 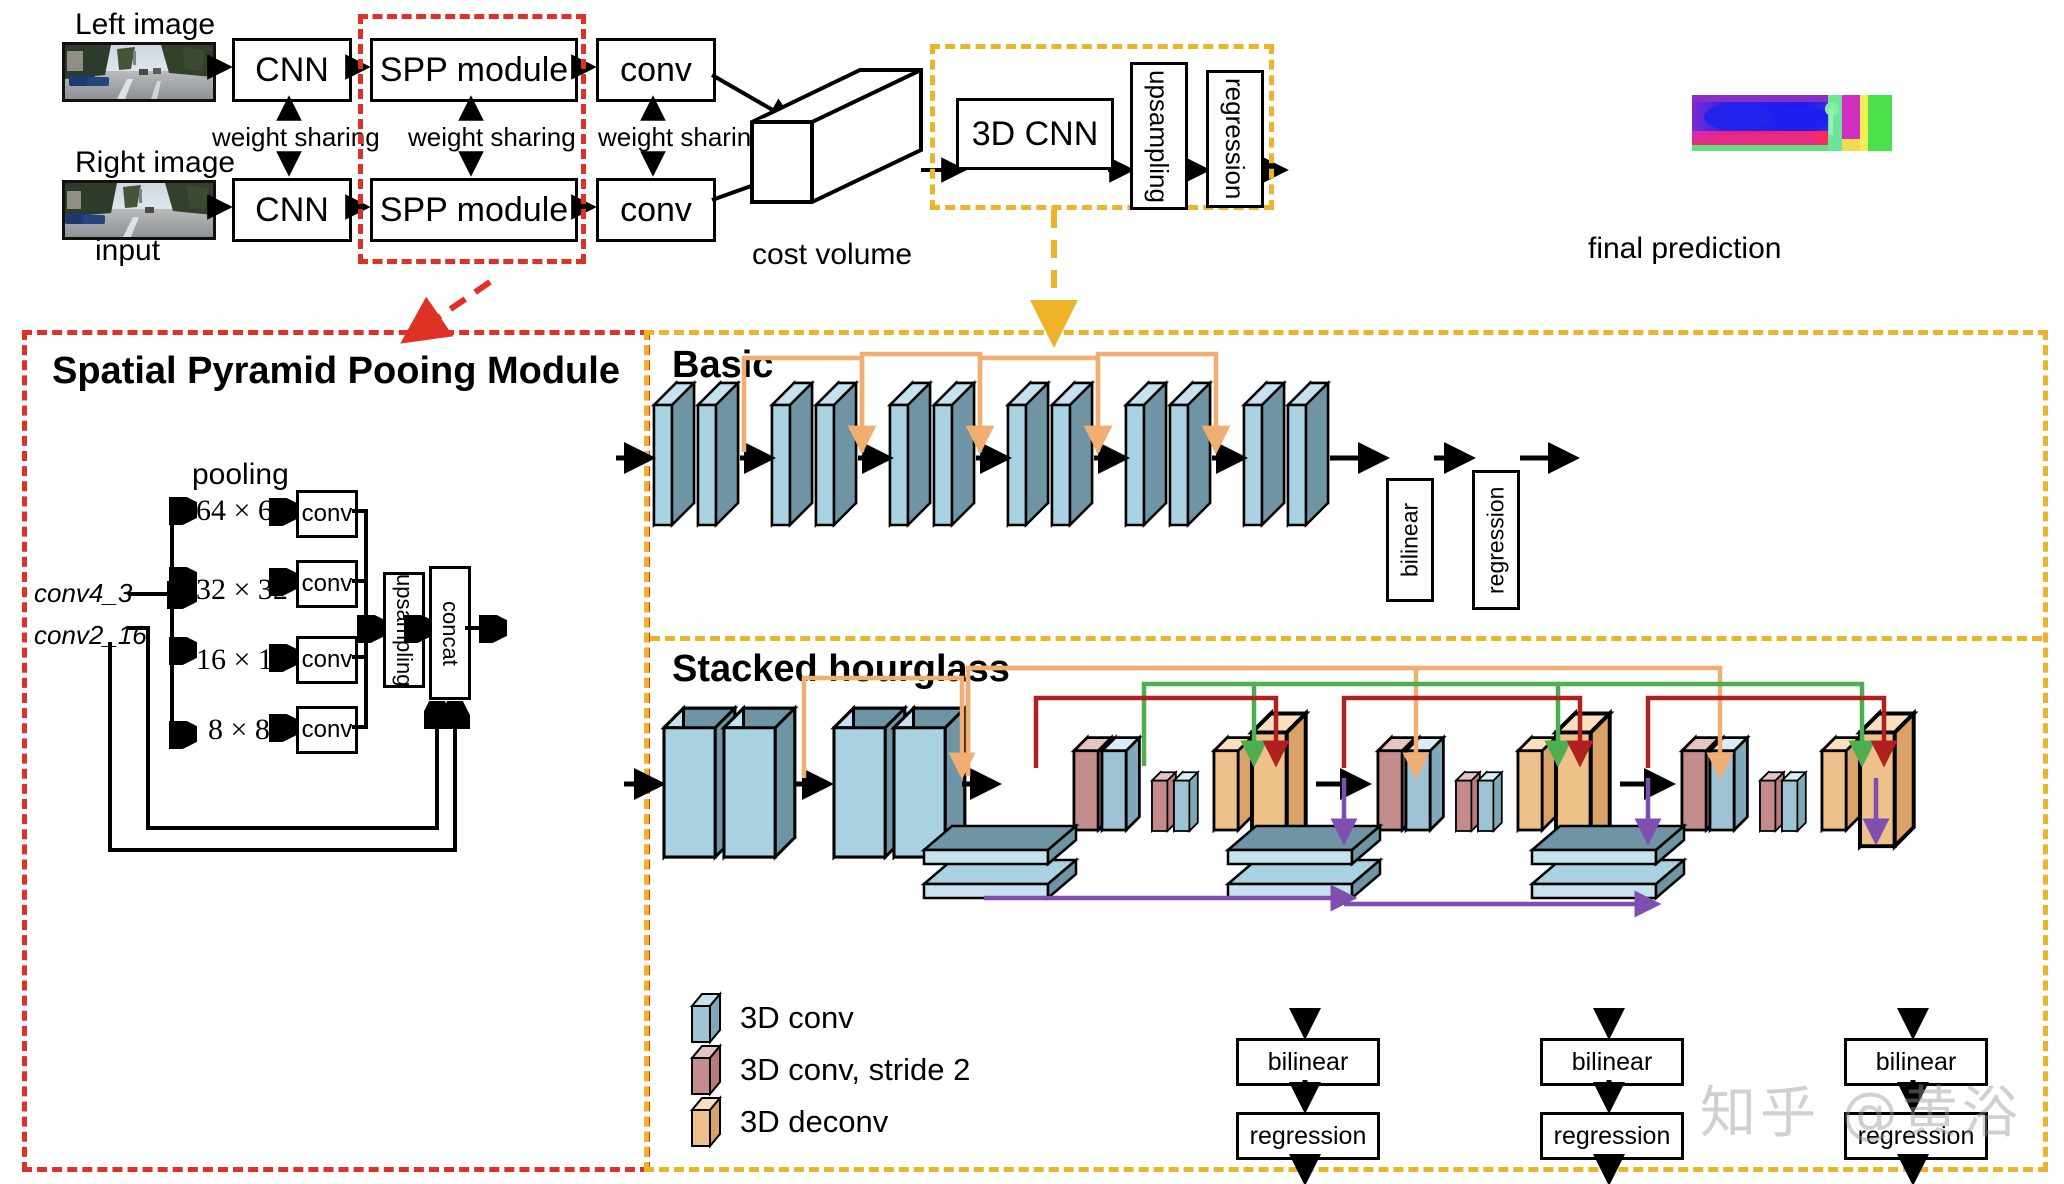 I want to click on final-prediction-thumbnail, so click(x=1792, y=123).